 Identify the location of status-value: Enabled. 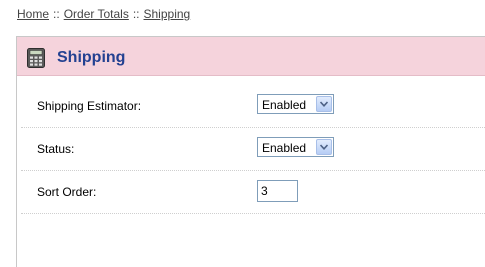
(284, 148).